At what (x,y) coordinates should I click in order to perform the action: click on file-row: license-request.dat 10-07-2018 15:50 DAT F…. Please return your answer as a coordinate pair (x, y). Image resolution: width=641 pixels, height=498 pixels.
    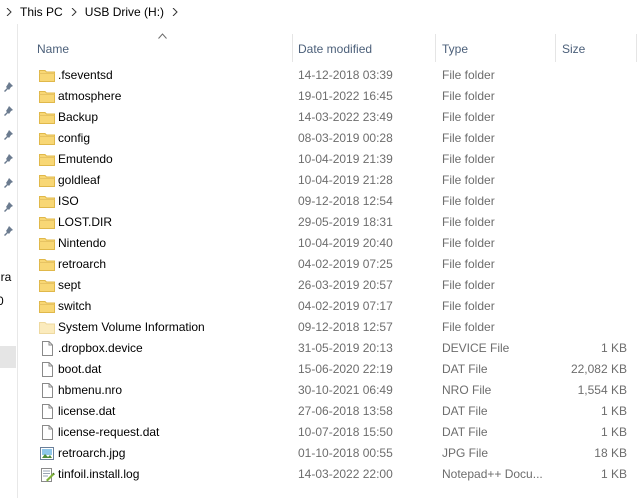
    Looking at the image, I should click on (329, 432).